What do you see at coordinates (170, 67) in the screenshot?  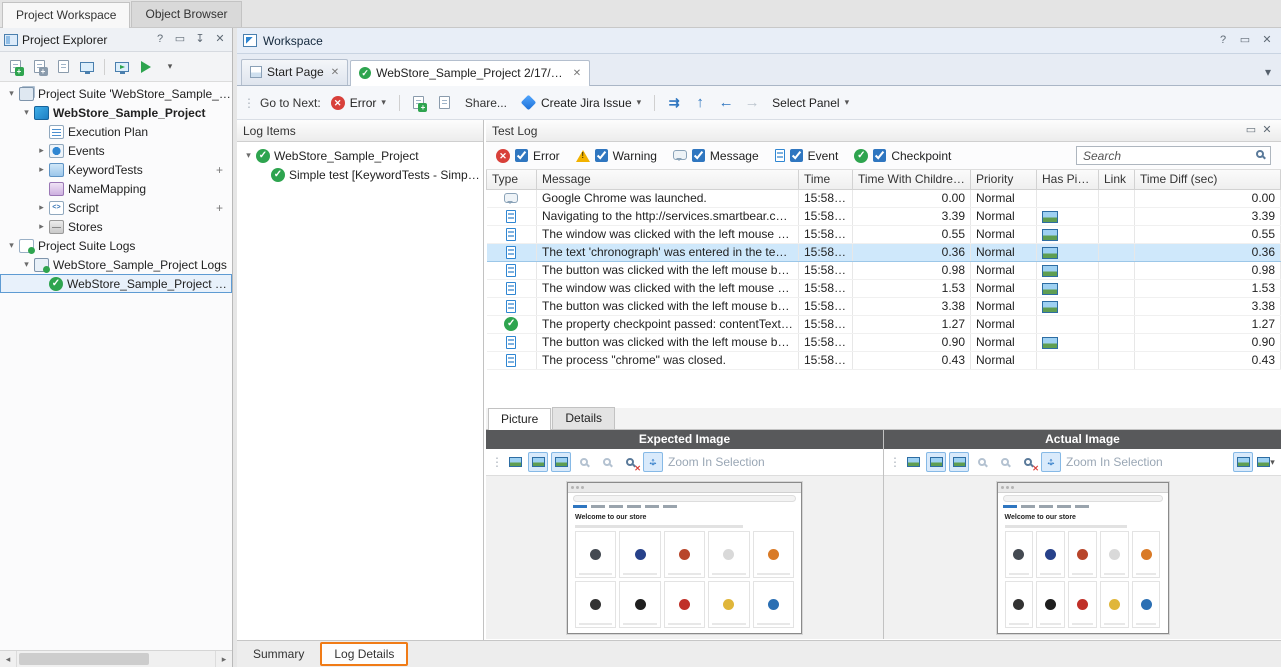 I see `run-options-dropdown: ▾` at bounding box center [170, 67].